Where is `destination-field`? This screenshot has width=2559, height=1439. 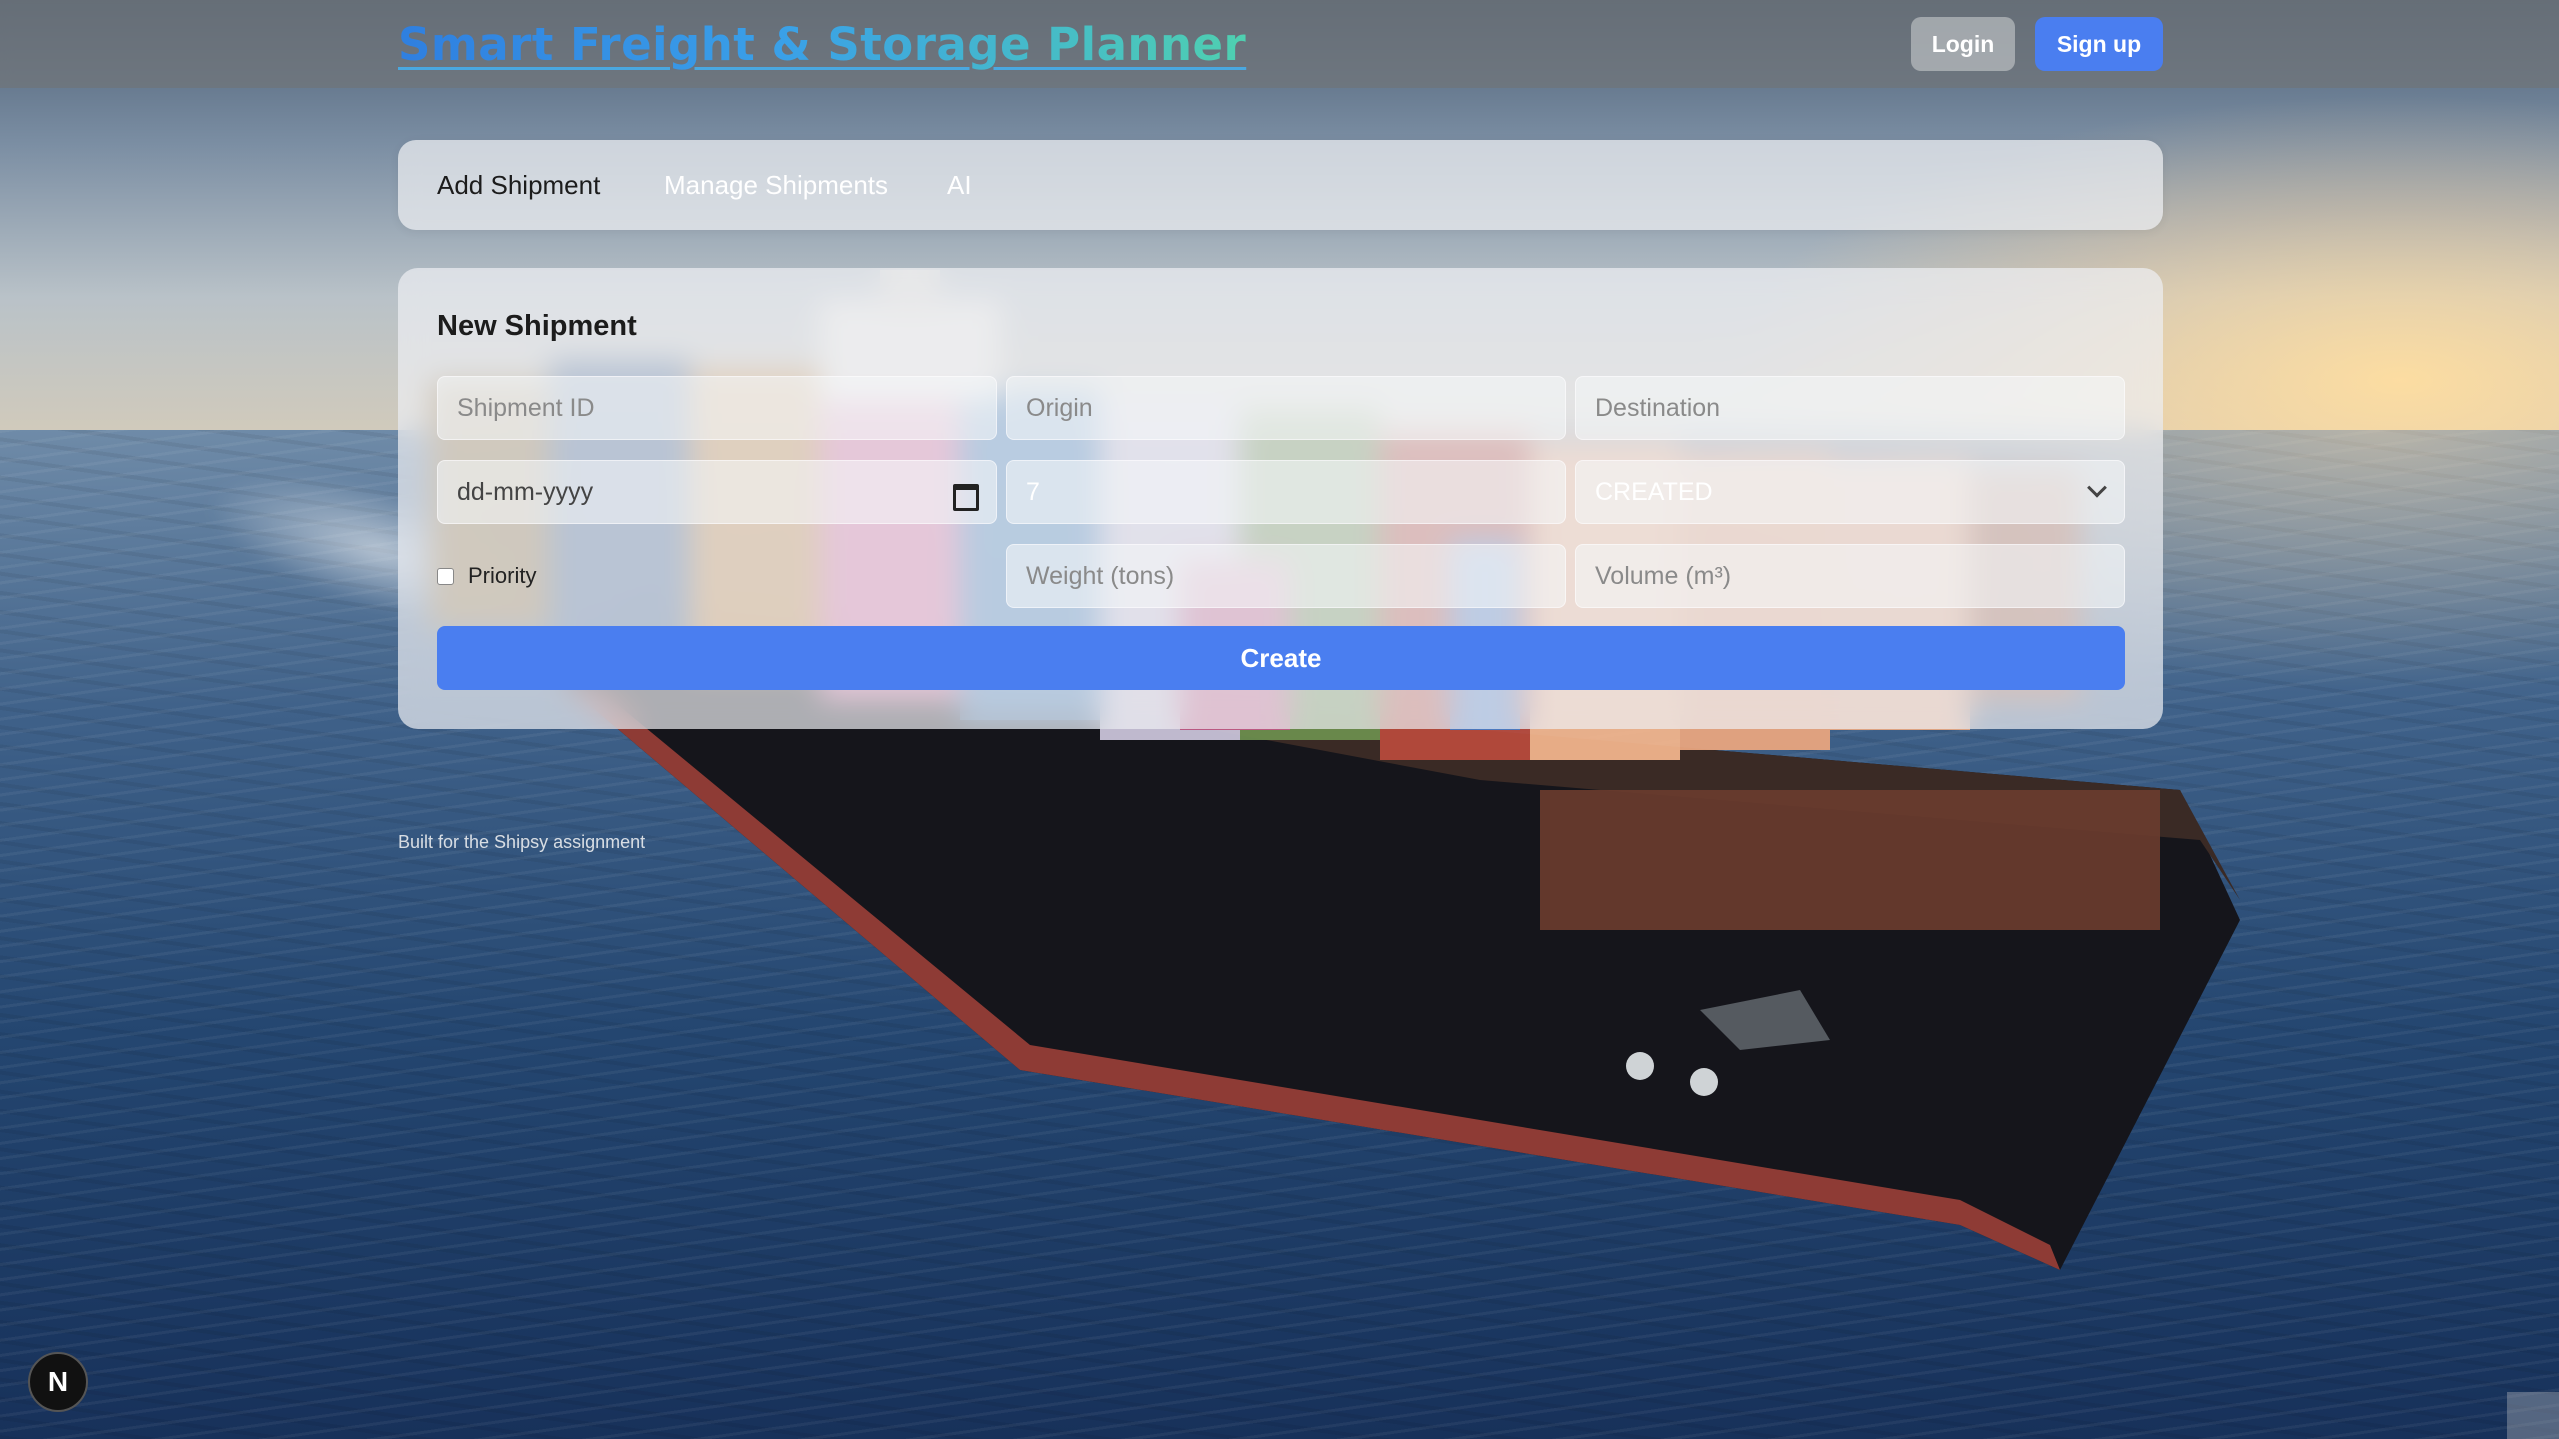
destination-field is located at coordinates (1850, 408).